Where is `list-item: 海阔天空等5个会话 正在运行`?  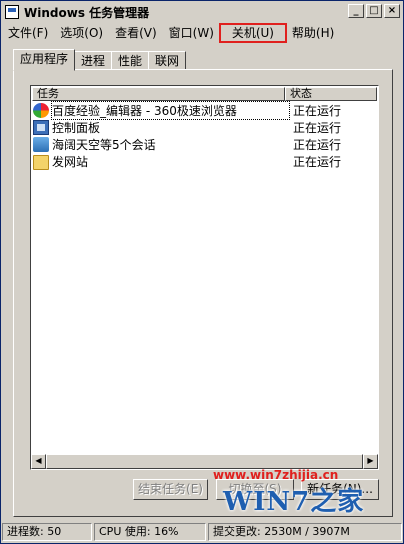 list-item: 海阔天空等5个会话 正在运行 is located at coordinates (204, 144).